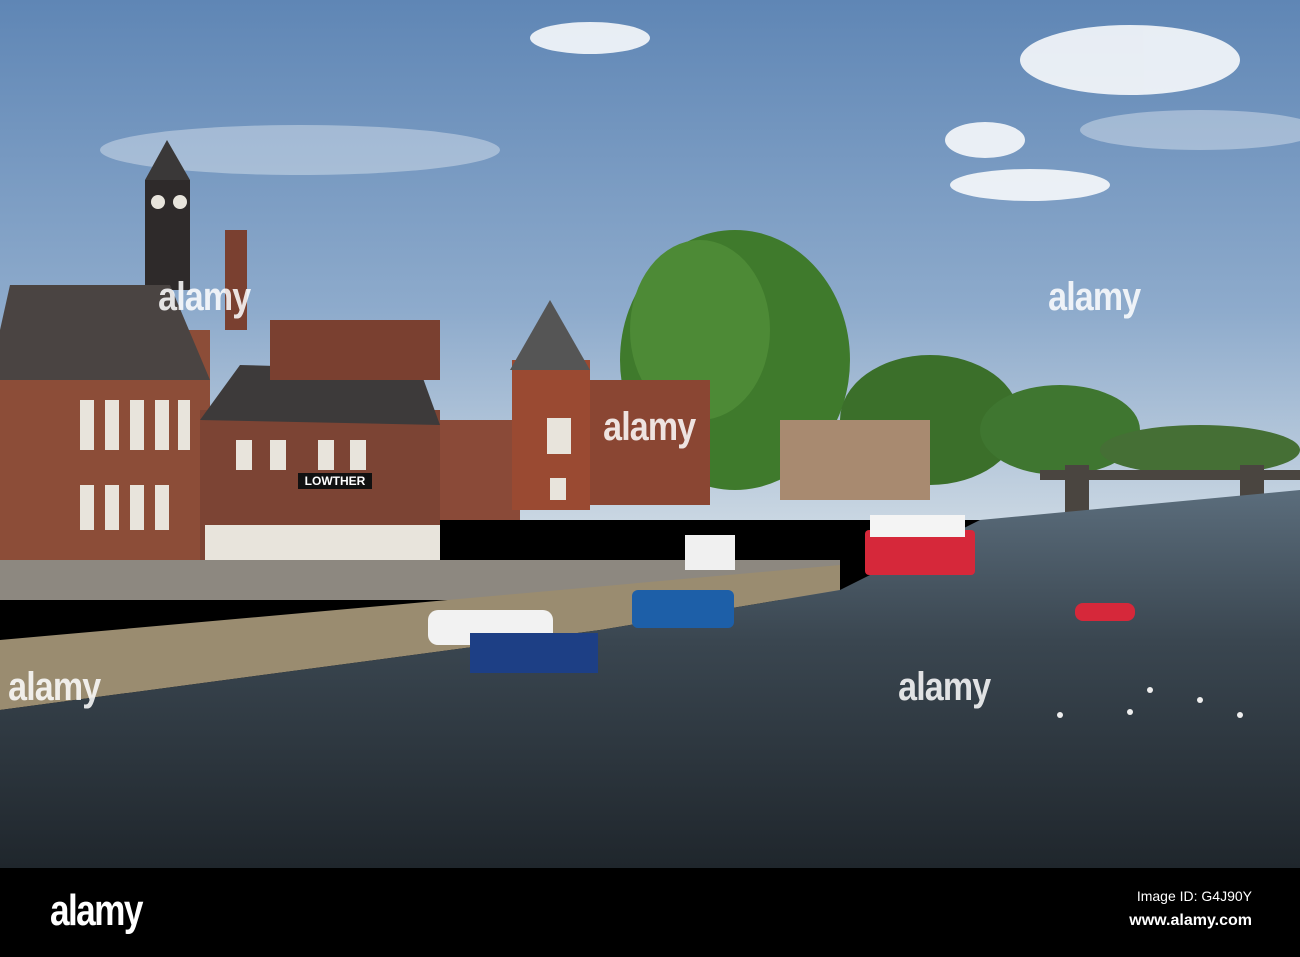  I want to click on footer-bar: alamy Image ID: G4J90Y www.alamy.com, so click(650, 912).